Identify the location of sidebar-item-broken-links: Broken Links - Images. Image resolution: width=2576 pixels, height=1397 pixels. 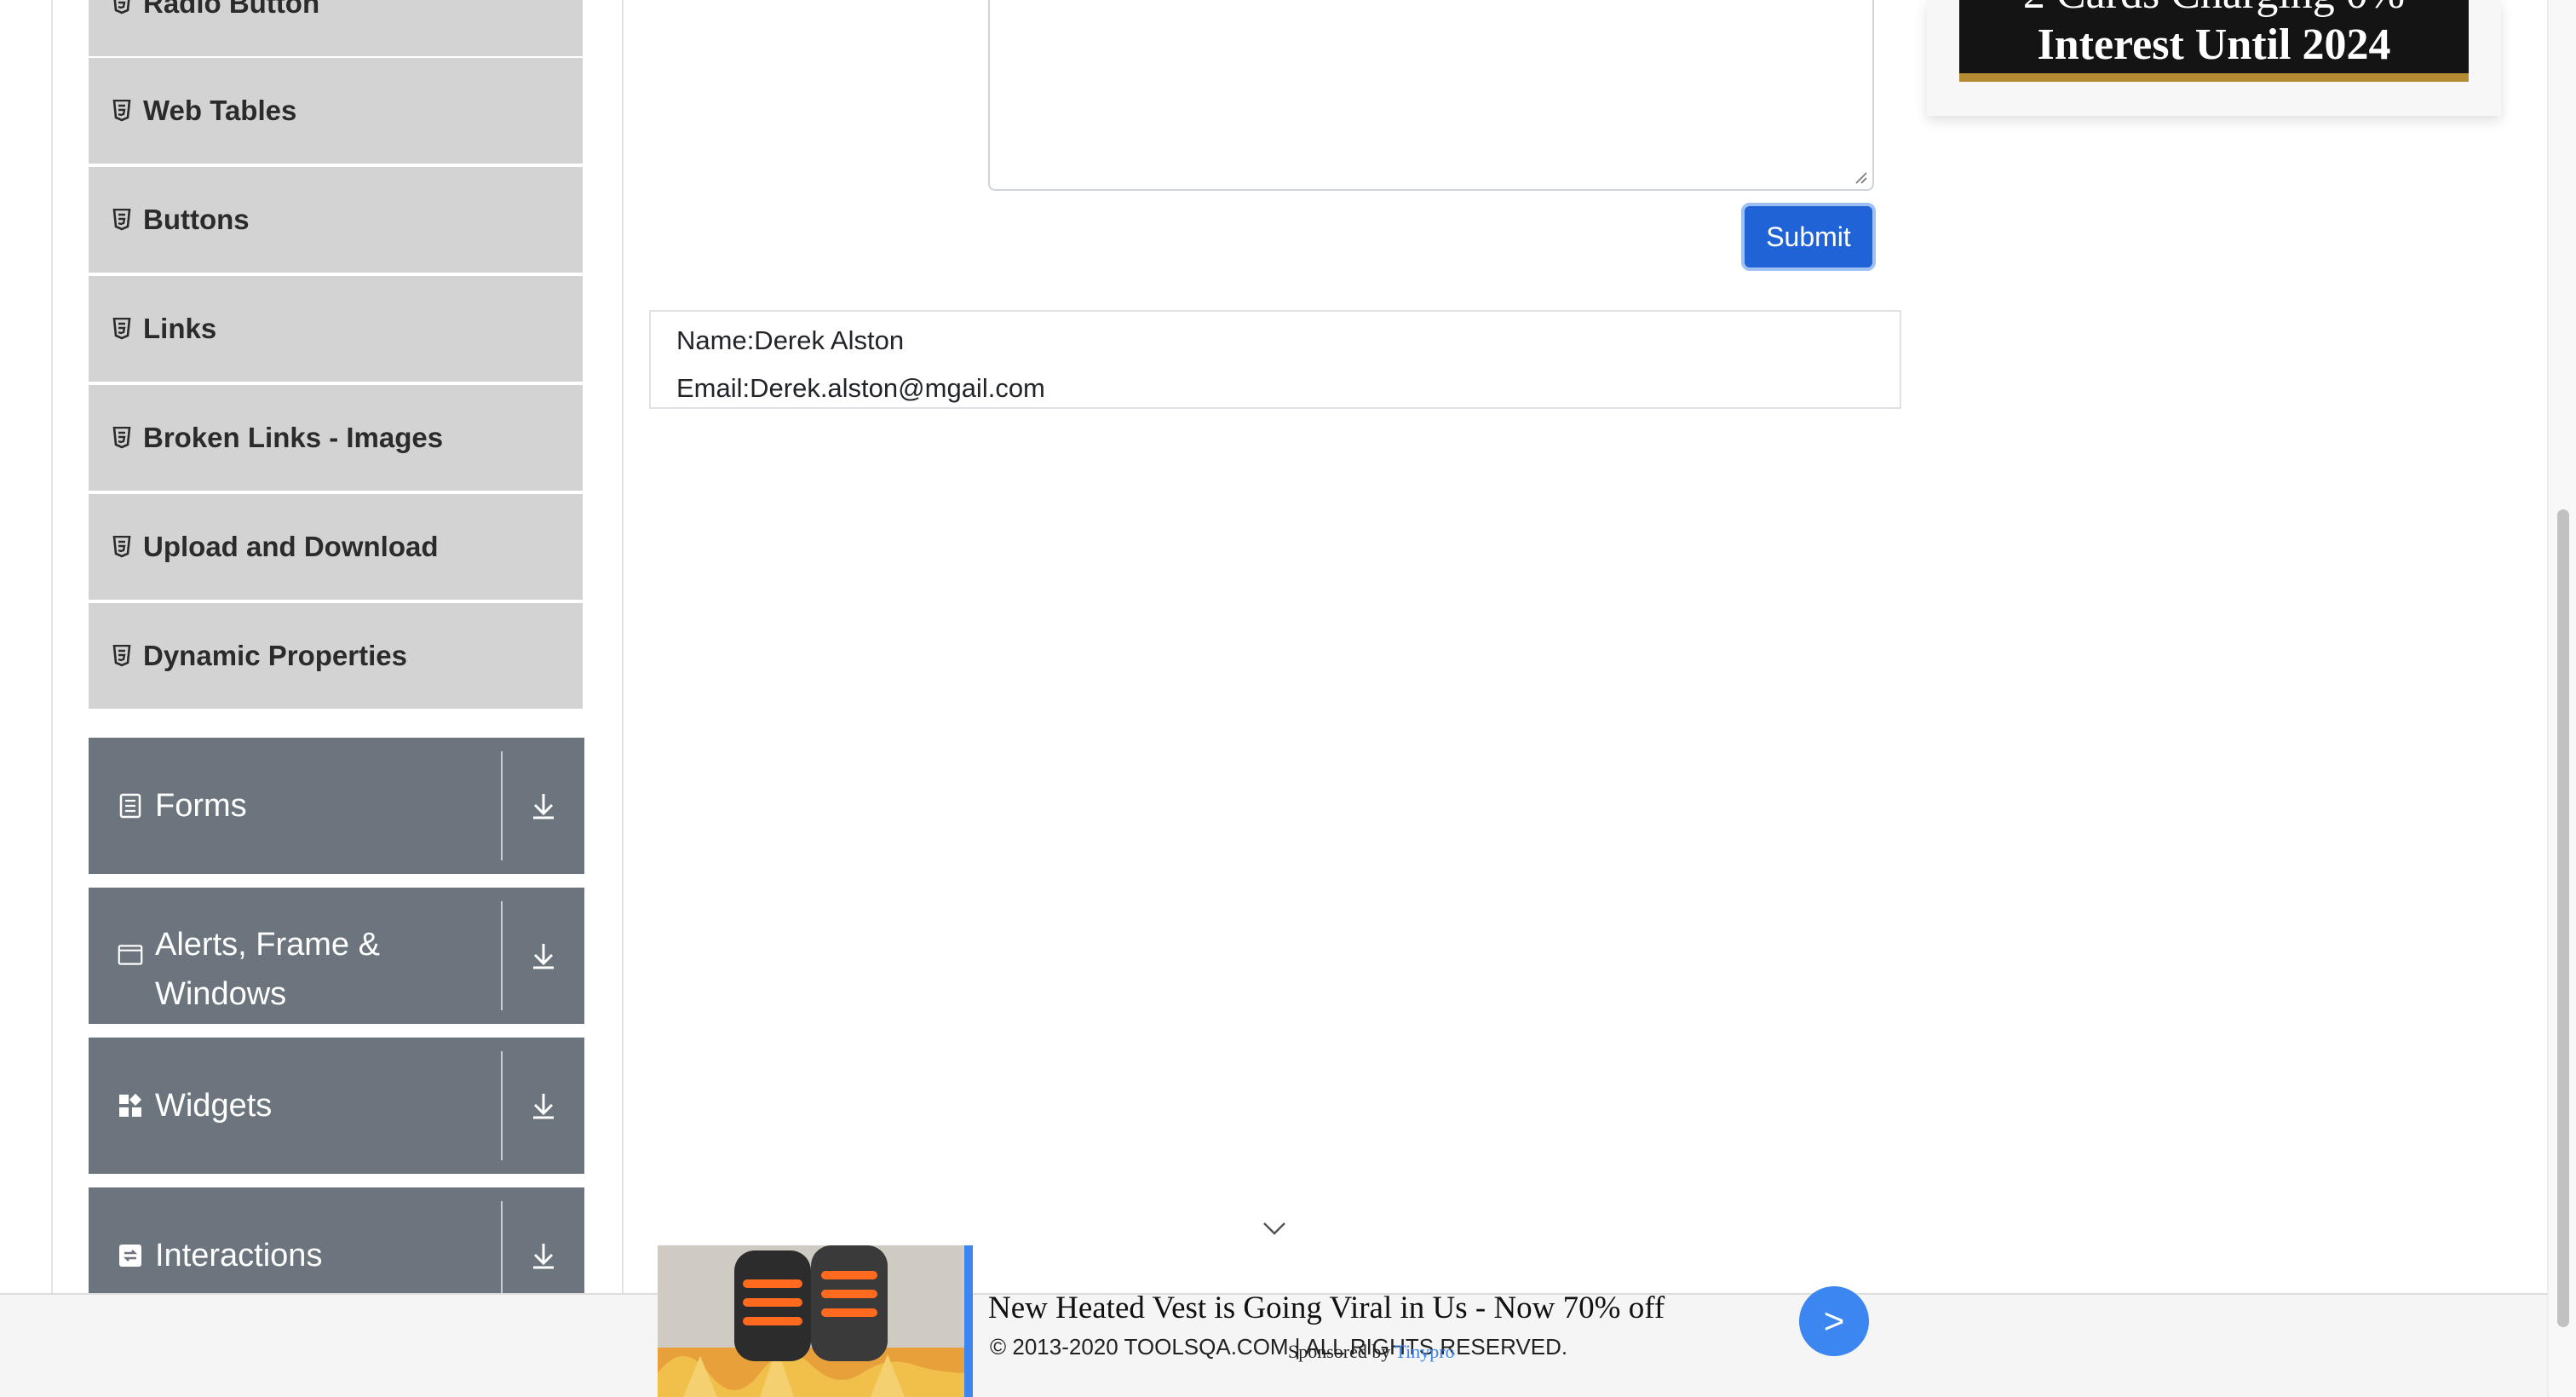
(336, 438).